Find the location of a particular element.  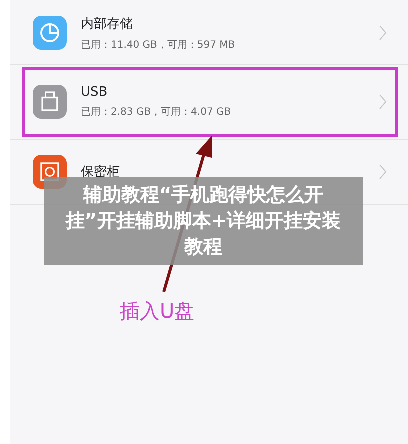

pie-chart-icon is located at coordinates (50, 33).